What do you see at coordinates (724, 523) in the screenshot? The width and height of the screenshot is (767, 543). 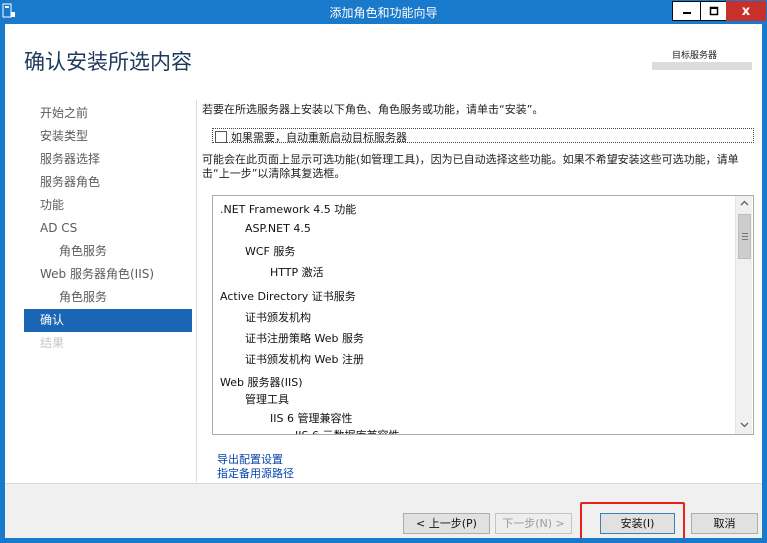 I see `cancel-button: 取消` at bounding box center [724, 523].